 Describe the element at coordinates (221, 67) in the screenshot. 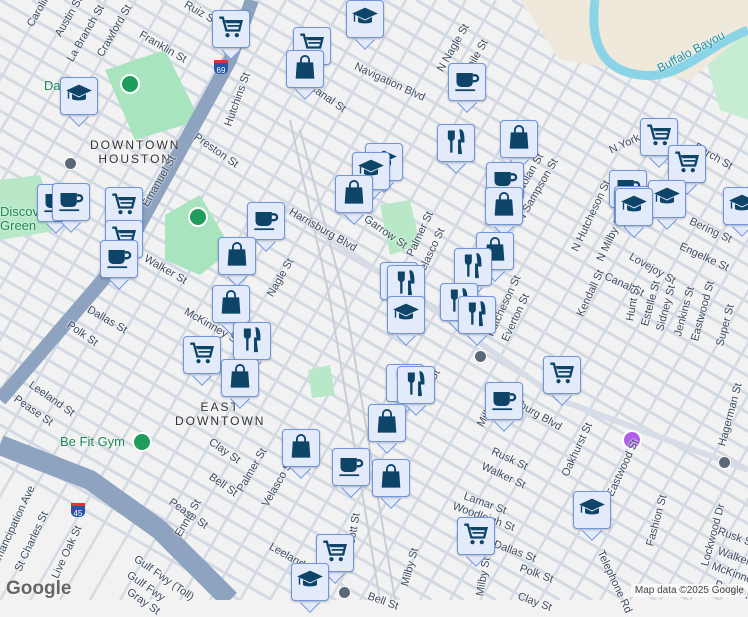

I see `i69-shield: 69` at that location.